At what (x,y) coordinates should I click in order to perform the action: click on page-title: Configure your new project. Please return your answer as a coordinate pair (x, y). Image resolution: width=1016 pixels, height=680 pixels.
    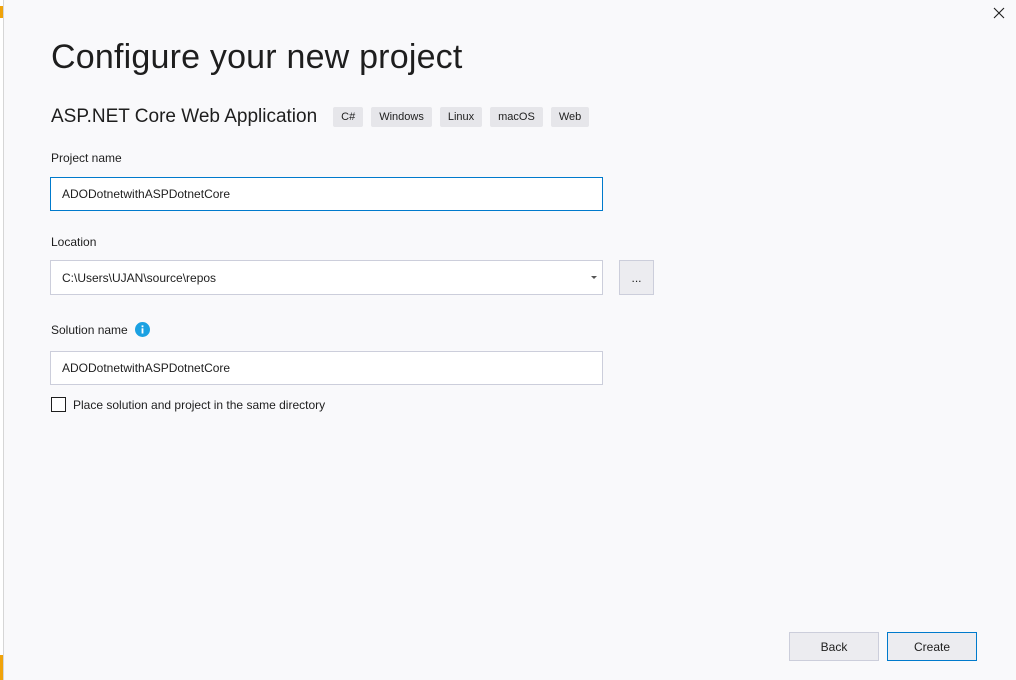
    Looking at the image, I should click on (257, 57).